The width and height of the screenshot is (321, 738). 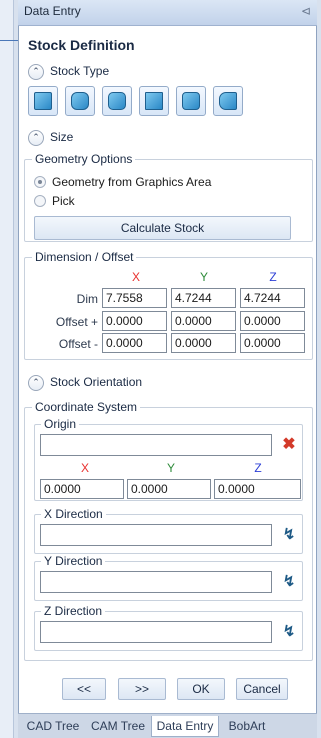 I want to click on radio-geometry-graphics-label: Geometry from Graphics Area, so click(x=132, y=182).